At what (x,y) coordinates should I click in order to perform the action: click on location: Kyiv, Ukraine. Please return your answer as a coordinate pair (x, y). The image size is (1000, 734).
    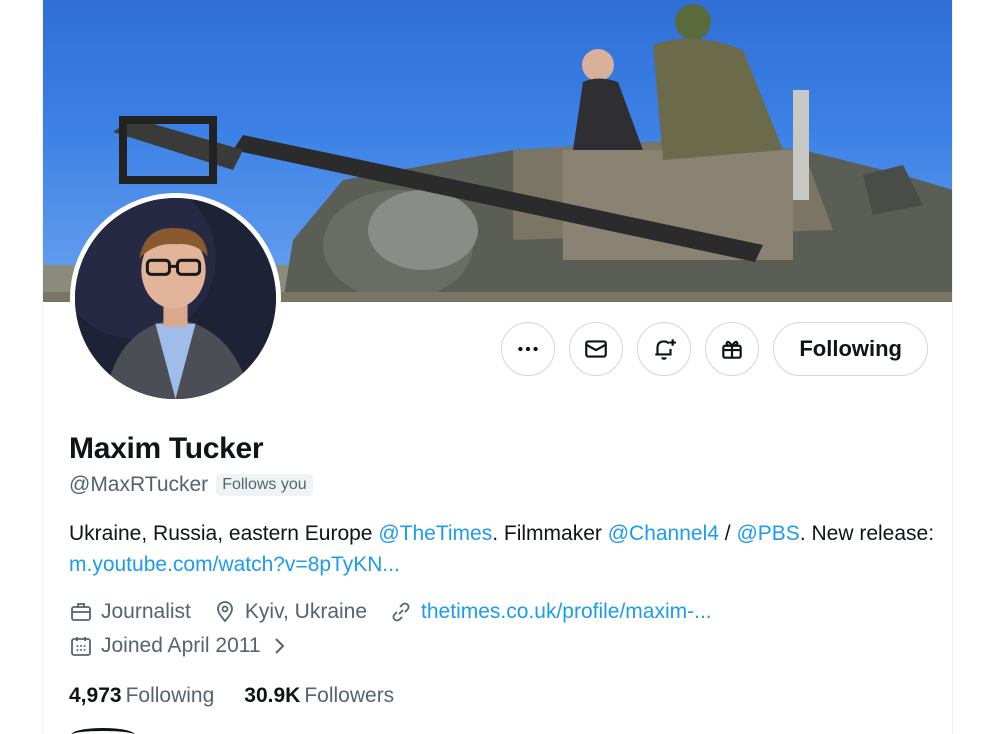
    Looking at the image, I should click on (290, 612).